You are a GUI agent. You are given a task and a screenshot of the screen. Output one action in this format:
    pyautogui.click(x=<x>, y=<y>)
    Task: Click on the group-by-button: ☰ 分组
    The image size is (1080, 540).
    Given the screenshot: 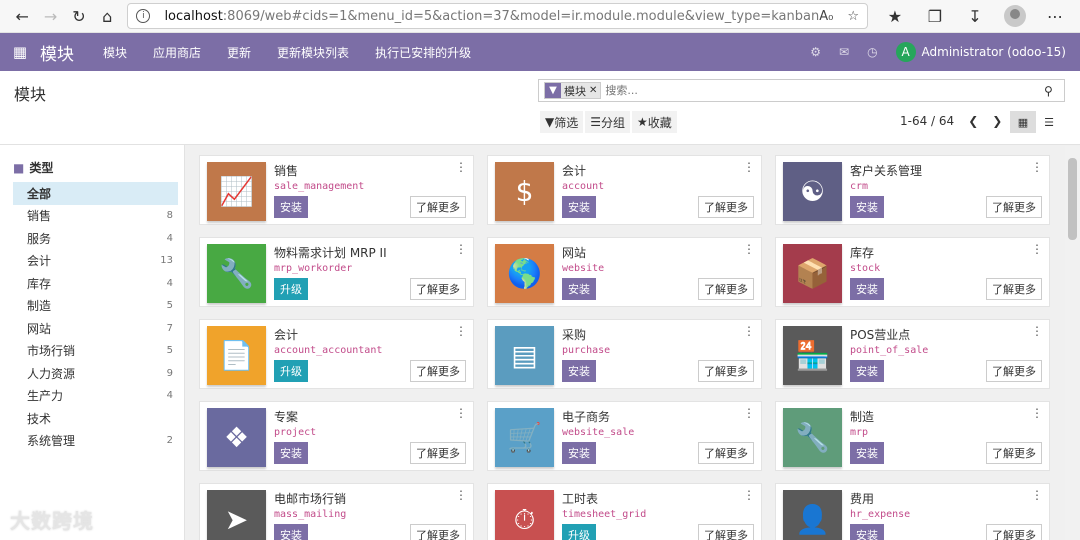 What is the action you would take?
    pyautogui.click(x=608, y=122)
    